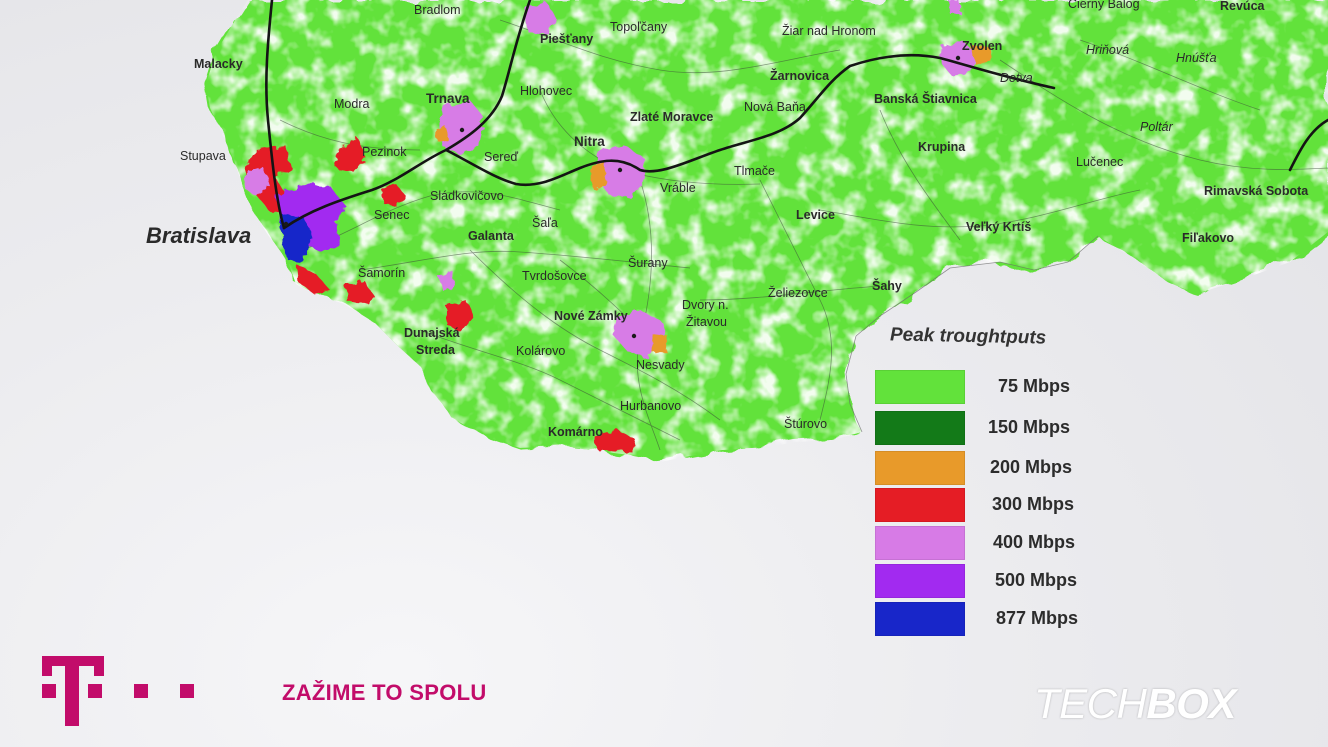  Describe the element at coordinates (566, 39) in the screenshot. I see `city-label: Piešťany` at that location.